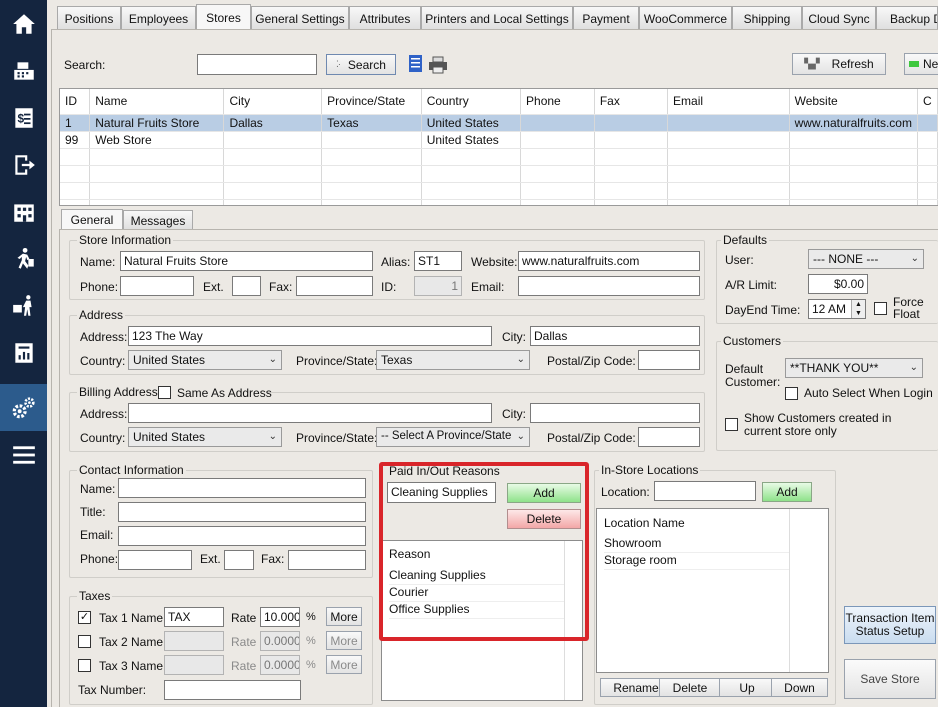  What do you see at coordinates (499, 140) in the screenshot?
I see `table-row: 99 Web Store United States` at bounding box center [499, 140].